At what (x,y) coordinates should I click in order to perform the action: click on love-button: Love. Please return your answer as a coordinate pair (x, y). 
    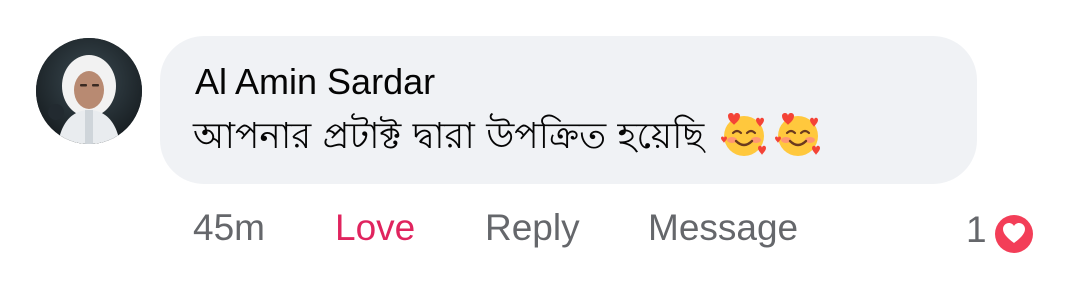
    Looking at the image, I should click on (375, 228).